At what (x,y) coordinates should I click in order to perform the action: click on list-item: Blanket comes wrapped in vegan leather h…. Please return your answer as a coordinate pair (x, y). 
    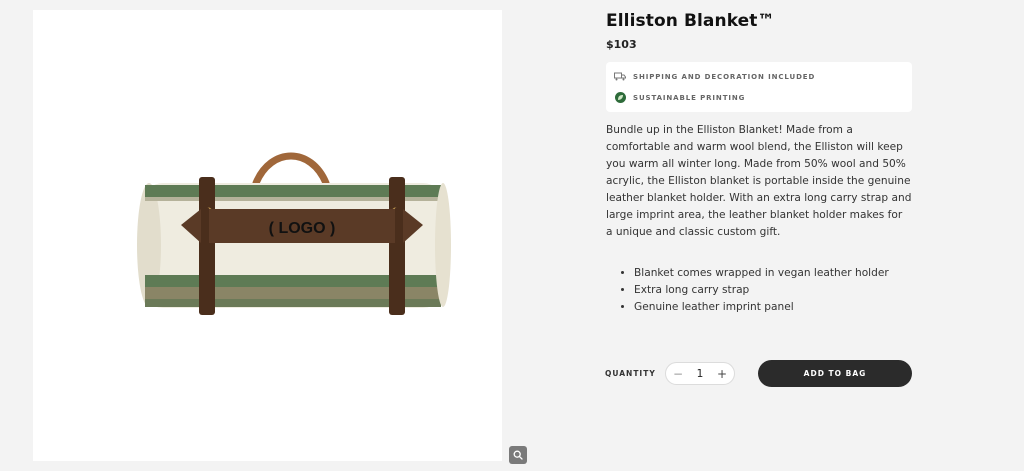
    Looking at the image, I should click on (773, 273).